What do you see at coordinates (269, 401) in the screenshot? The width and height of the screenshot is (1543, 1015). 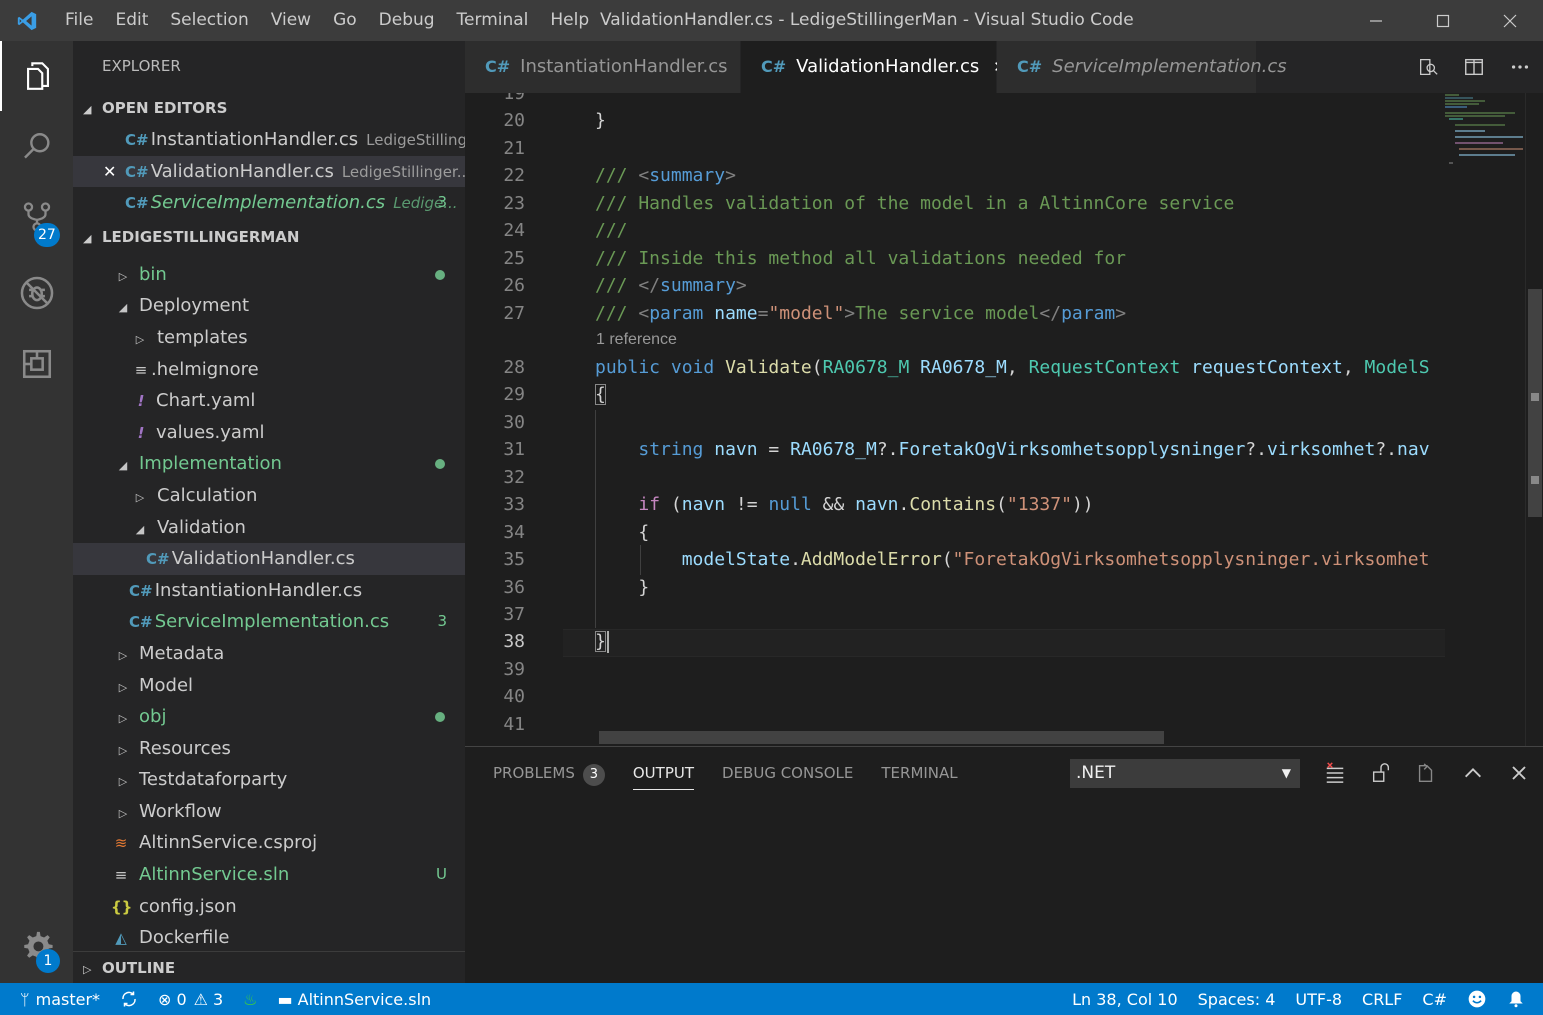 I see `tree-file-chart-yaml: ! Chart.yaml` at bounding box center [269, 401].